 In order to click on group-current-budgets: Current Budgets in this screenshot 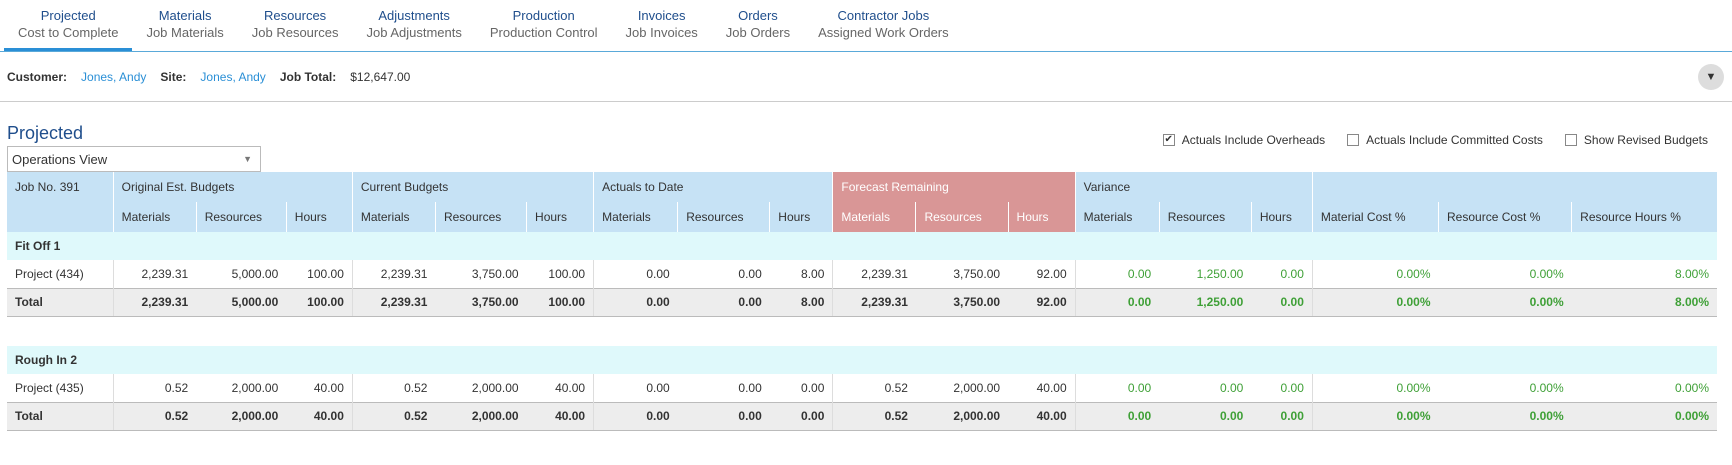, I will do `click(472, 187)`.